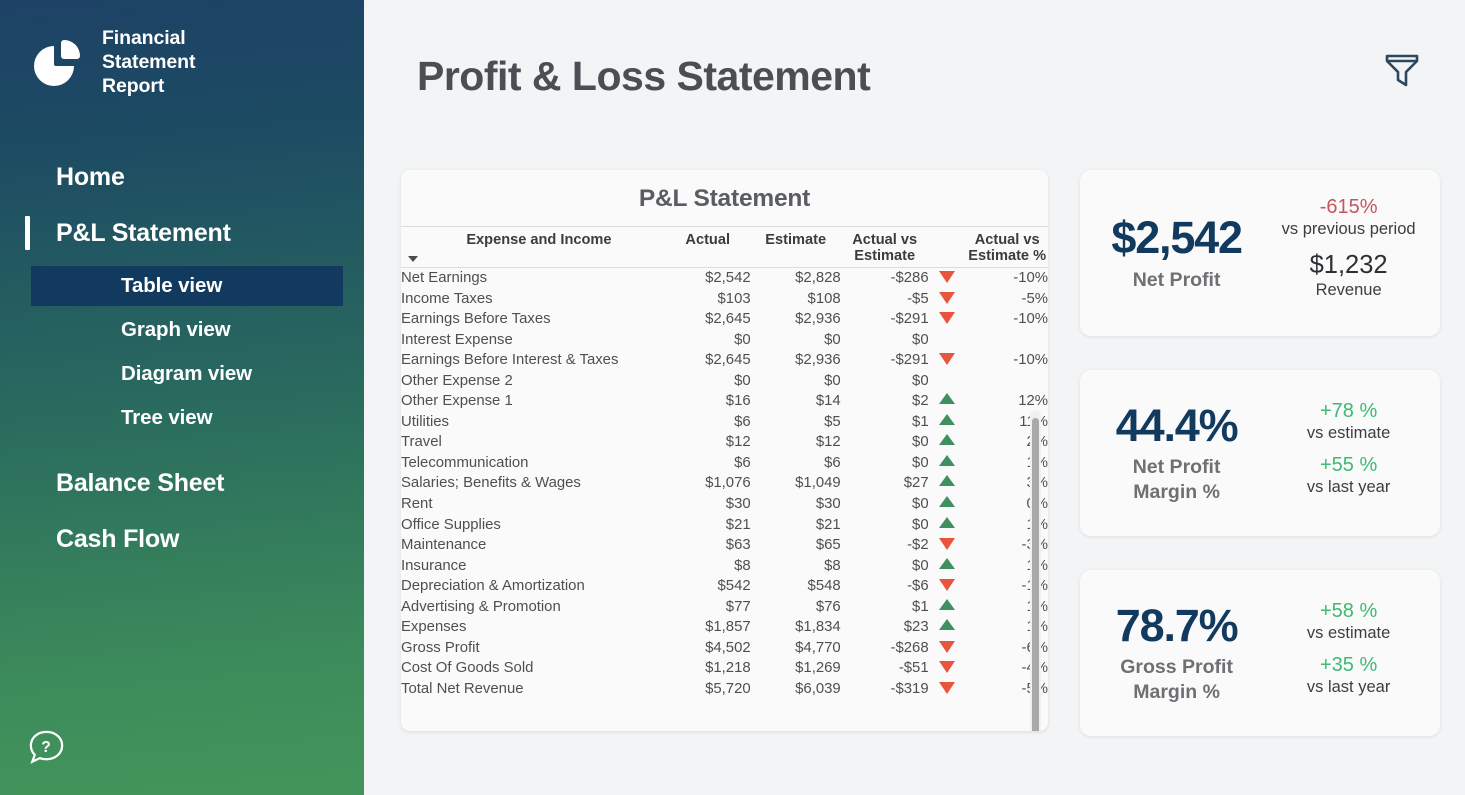 The image size is (1465, 795). What do you see at coordinates (440, 647) in the screenshot?
I see `row-label: Gross Profit` at bounding box center [440, 647].